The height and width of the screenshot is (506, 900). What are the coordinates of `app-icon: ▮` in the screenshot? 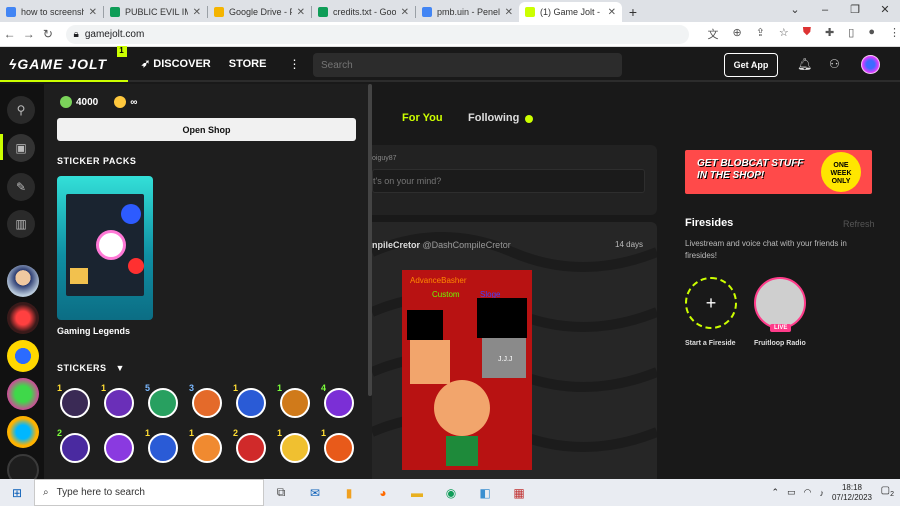 It's located at (349, 493).